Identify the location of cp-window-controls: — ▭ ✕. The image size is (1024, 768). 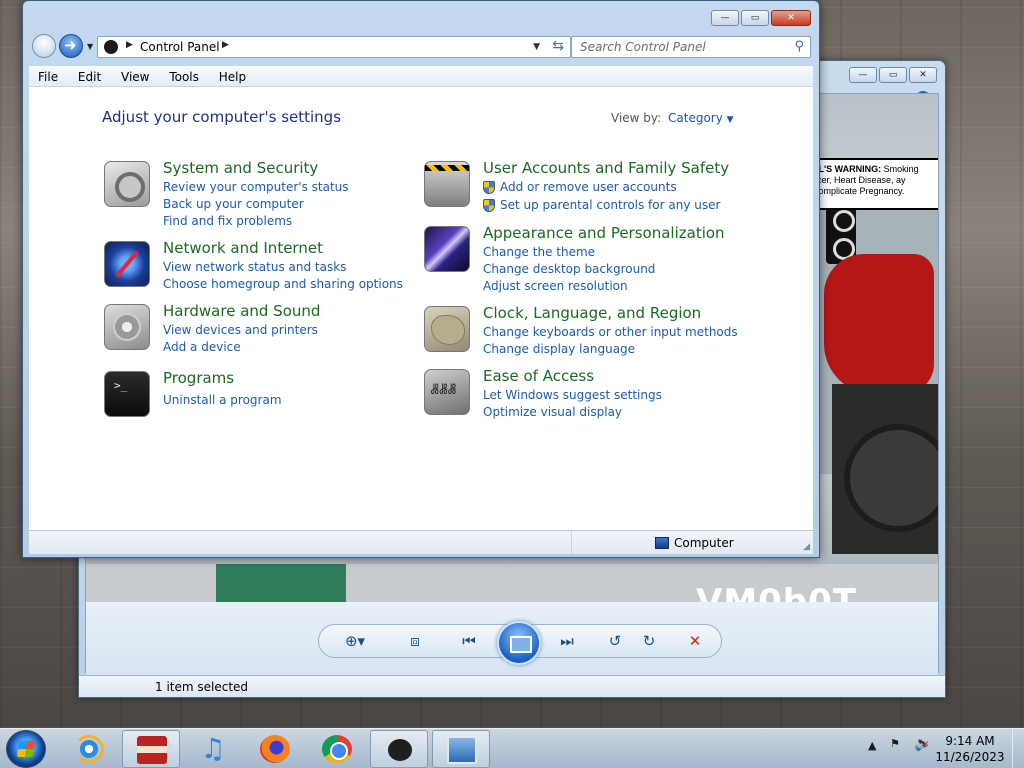
(761, 18).